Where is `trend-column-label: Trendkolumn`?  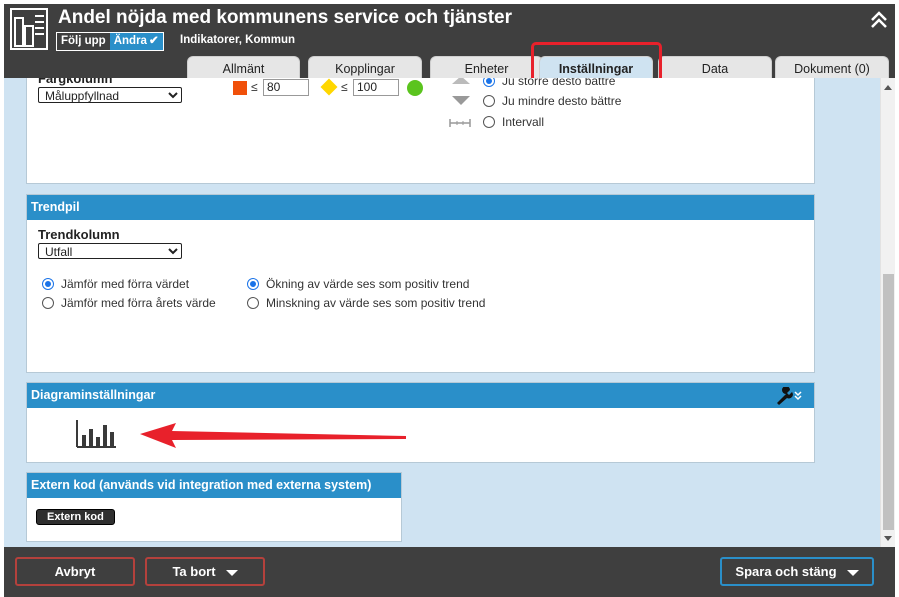 trend-column-label: Trendkolumn is located at coordinates (79, 234).